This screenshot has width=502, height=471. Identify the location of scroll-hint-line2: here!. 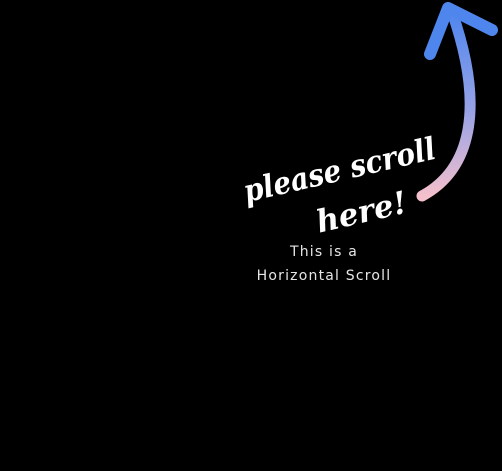
(362, 210).